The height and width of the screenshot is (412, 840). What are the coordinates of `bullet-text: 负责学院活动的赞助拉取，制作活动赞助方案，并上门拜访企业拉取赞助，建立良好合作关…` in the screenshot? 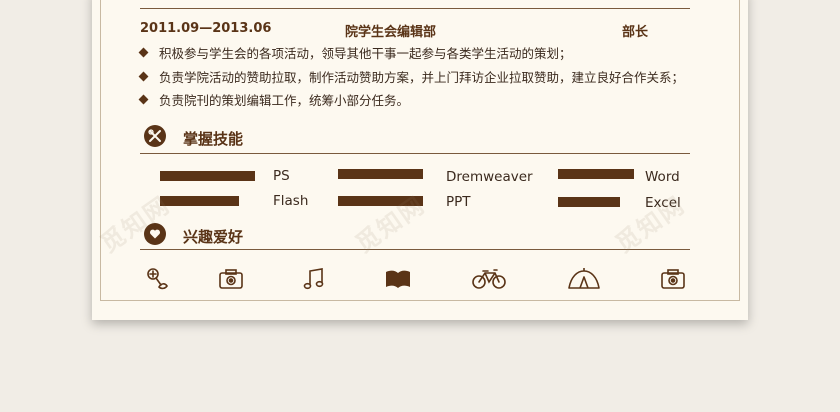 It's located at (422, 77).